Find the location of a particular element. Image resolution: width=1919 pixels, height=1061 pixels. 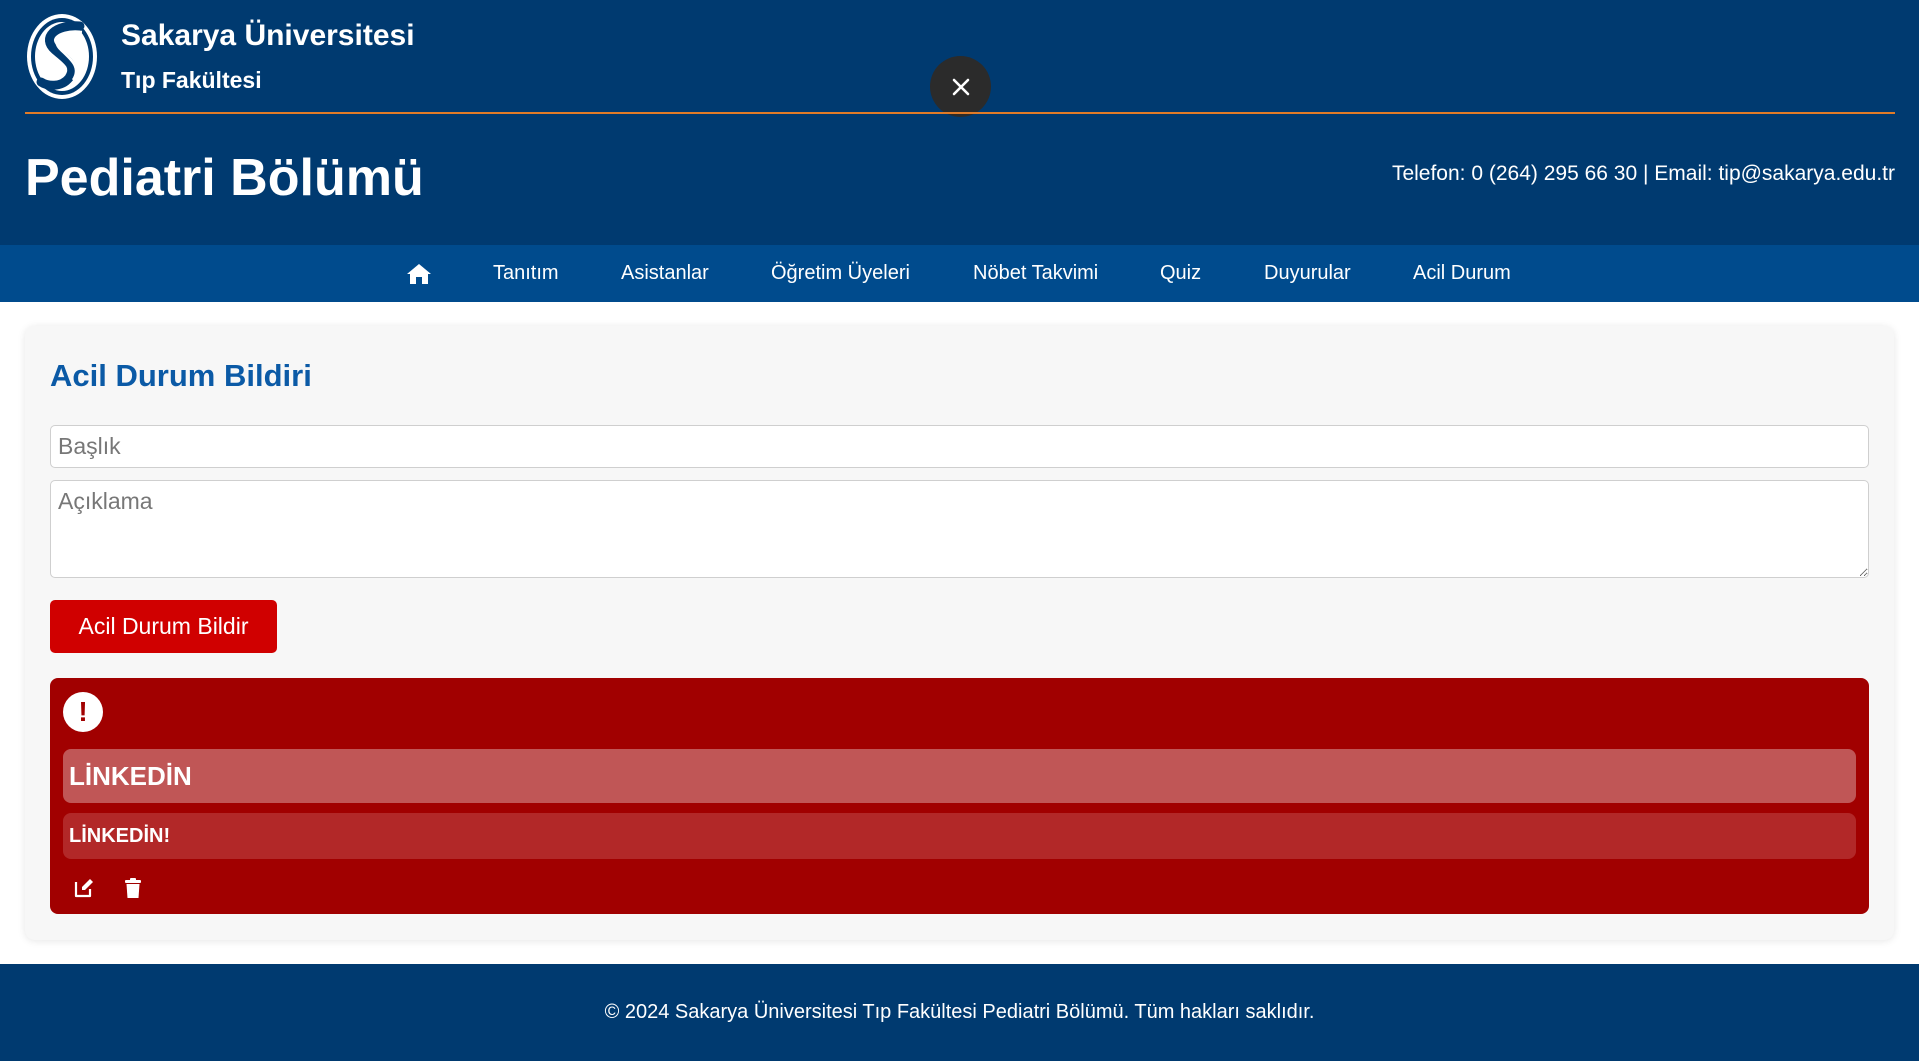

nav-item-nobet-takvimi: Nöbet Takvimi is located at coordinates (1035, 273).